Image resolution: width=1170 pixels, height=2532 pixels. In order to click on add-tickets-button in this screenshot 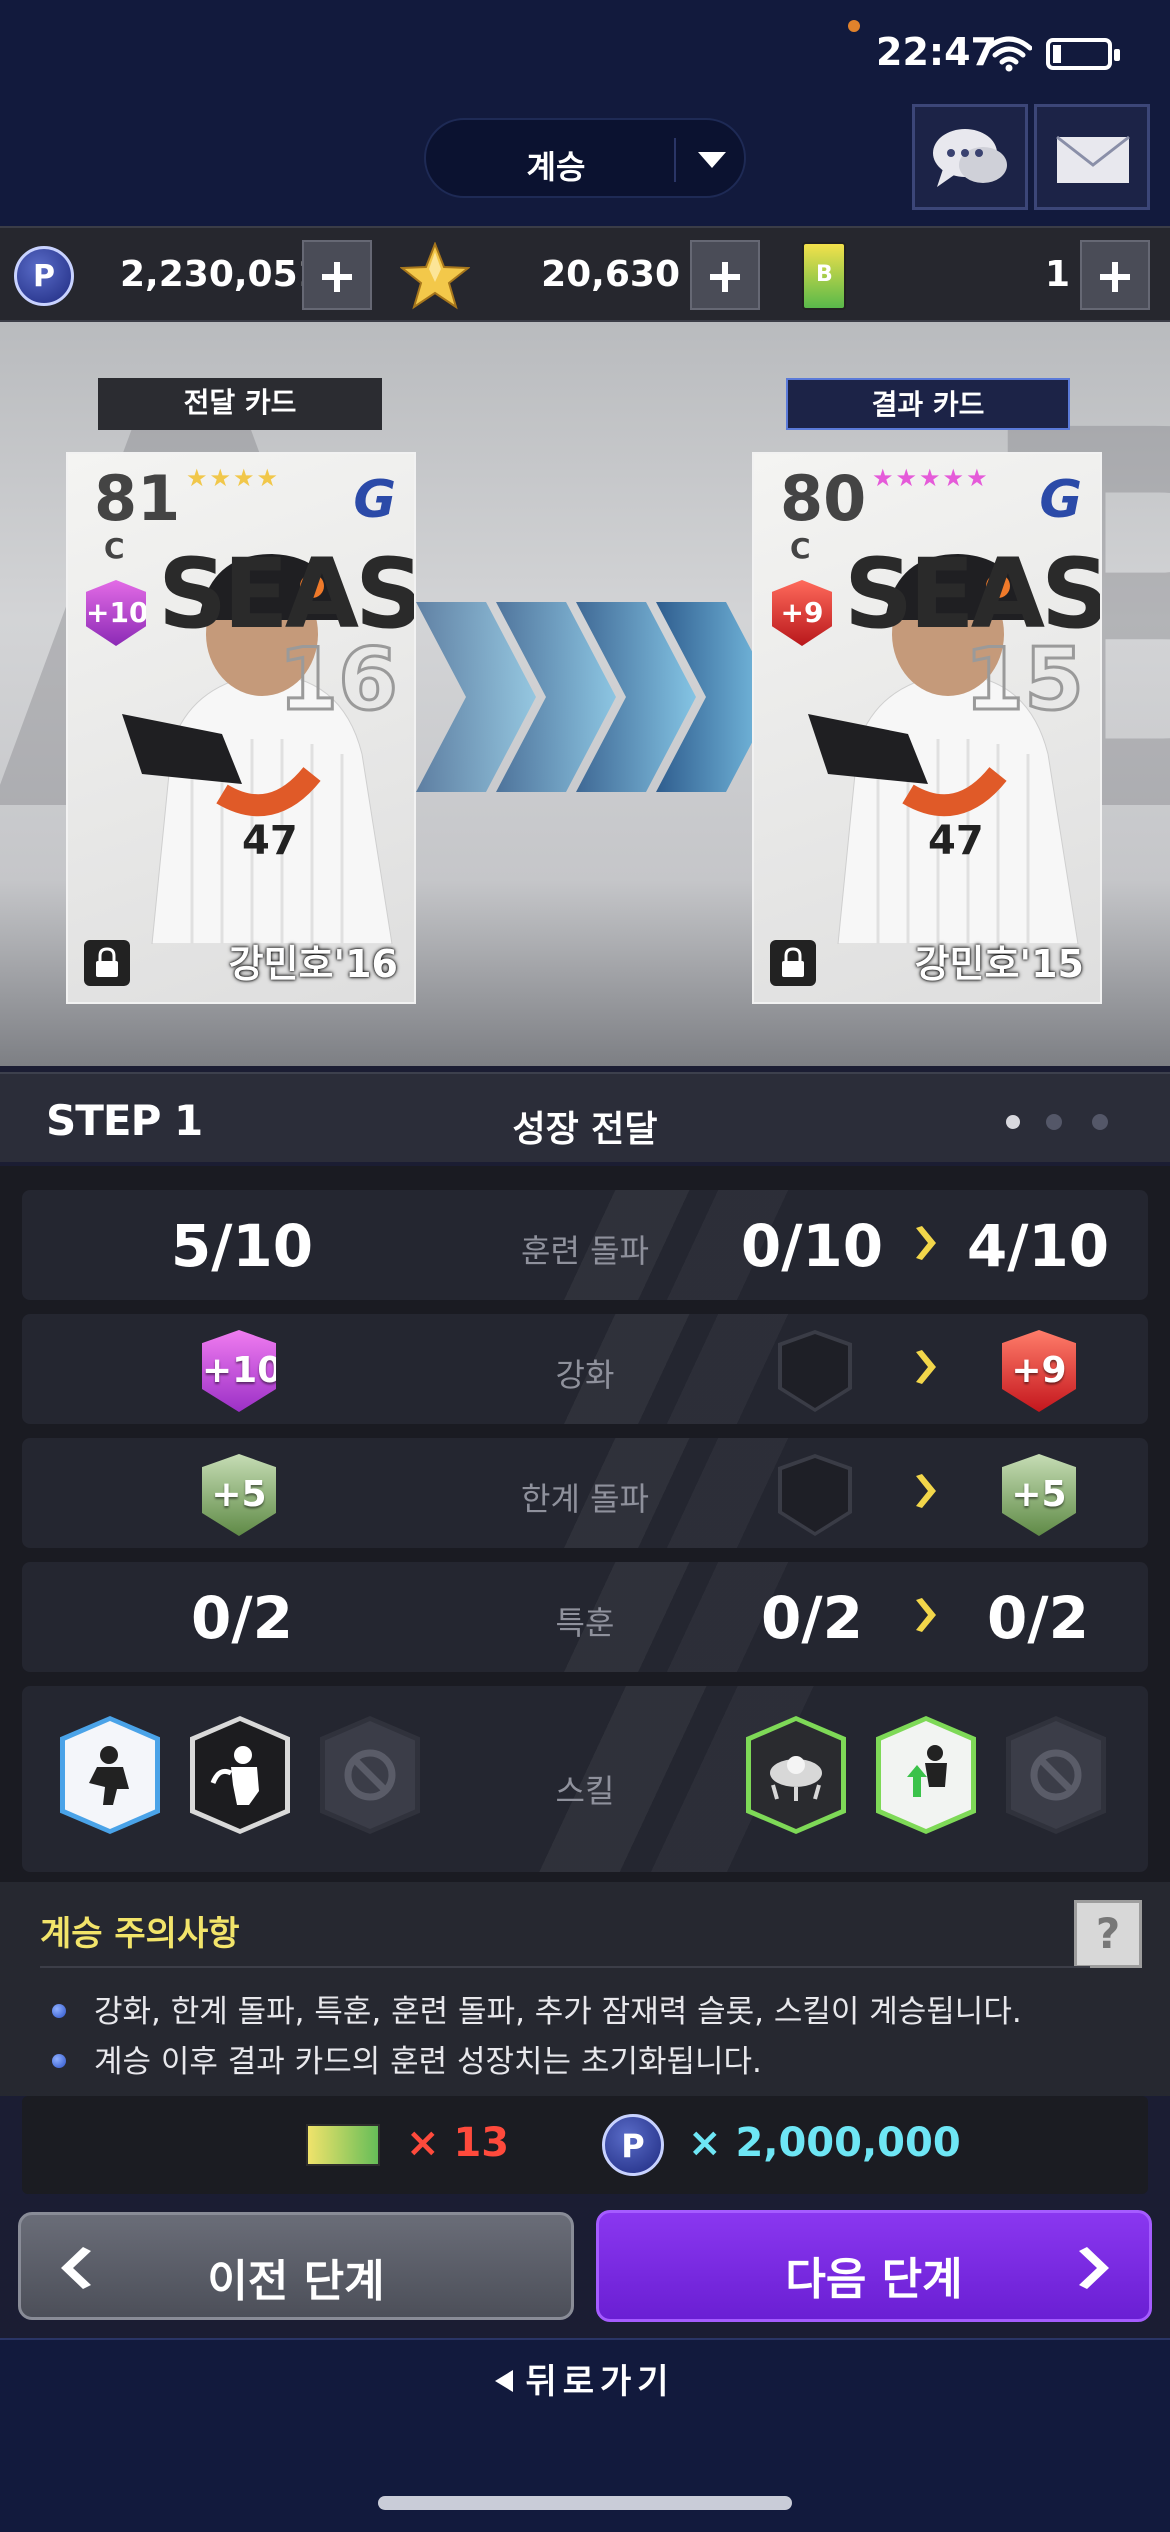, I will do `click(1115, 275)`.